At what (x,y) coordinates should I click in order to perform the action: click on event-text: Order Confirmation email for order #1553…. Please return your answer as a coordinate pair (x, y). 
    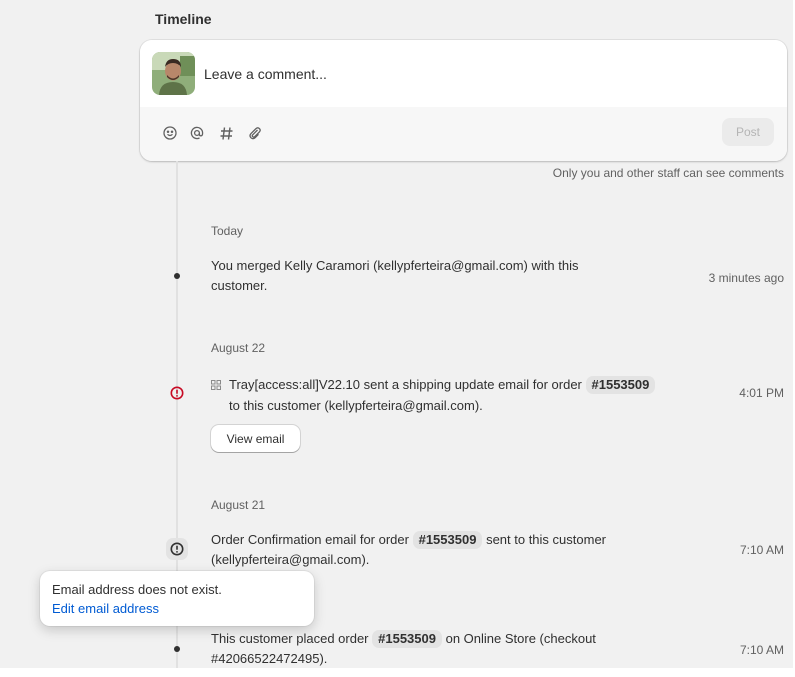
    Looking at the image, I should click on (409, 549).